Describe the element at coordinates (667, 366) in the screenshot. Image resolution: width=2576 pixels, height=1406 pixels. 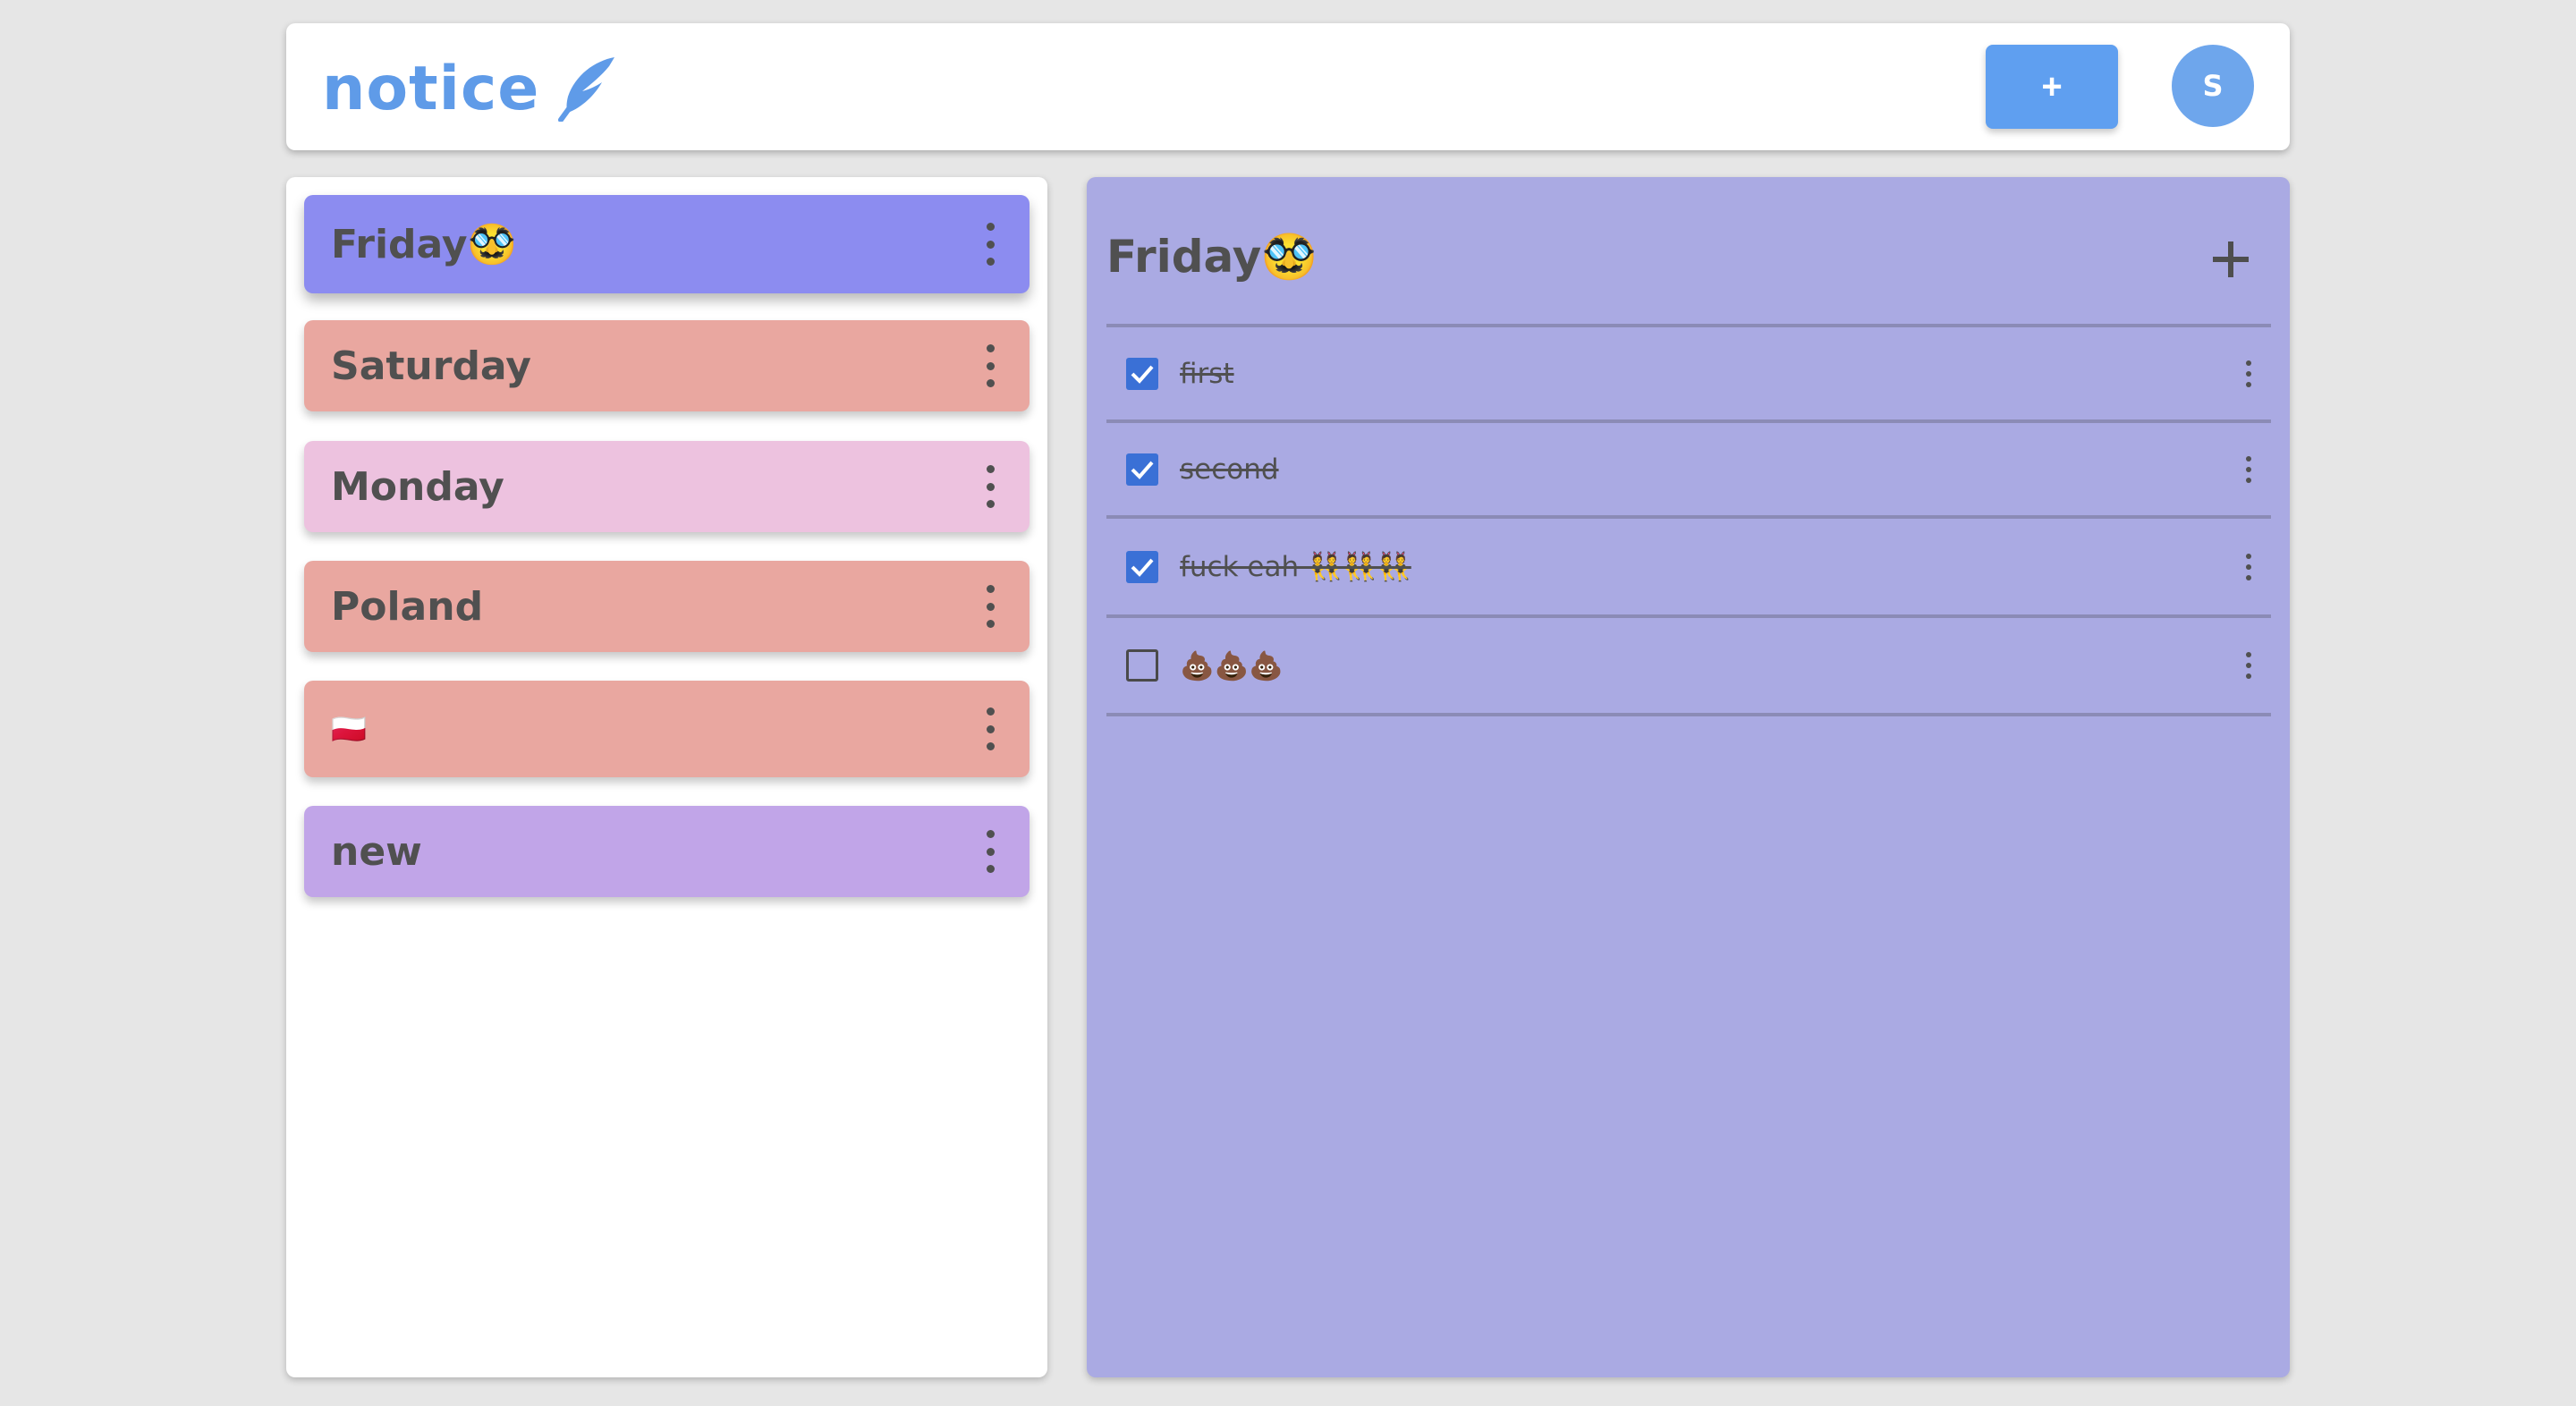
I see `note-item-saturday: Saturday` at that location.